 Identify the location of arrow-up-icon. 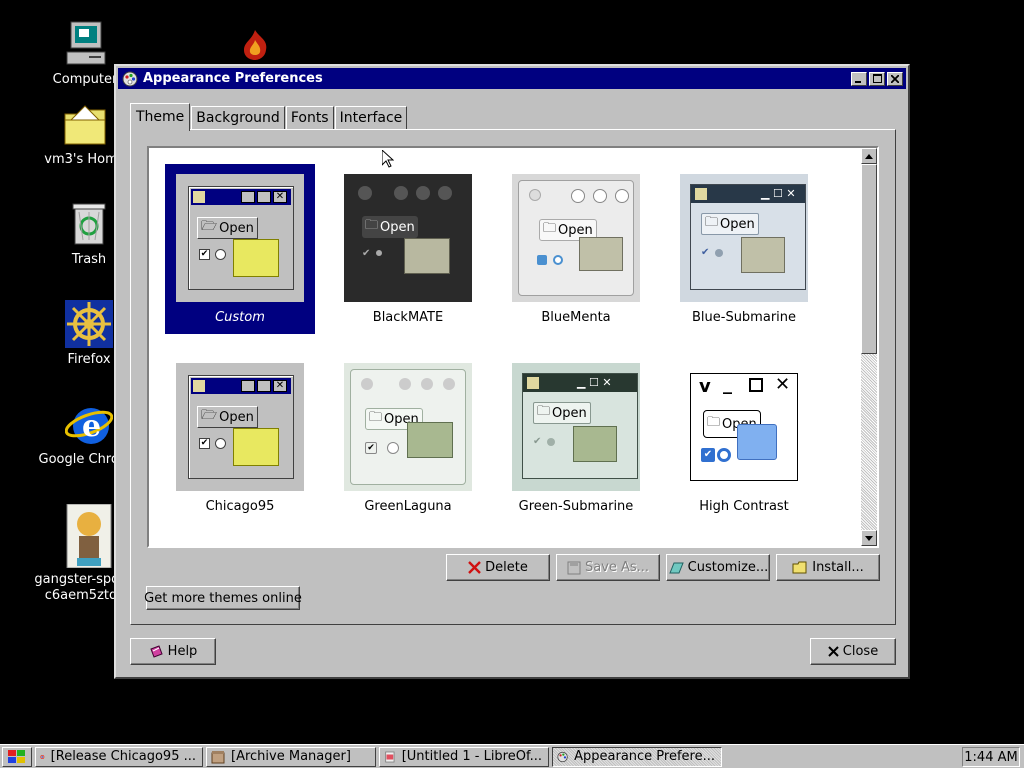
(869, 156).